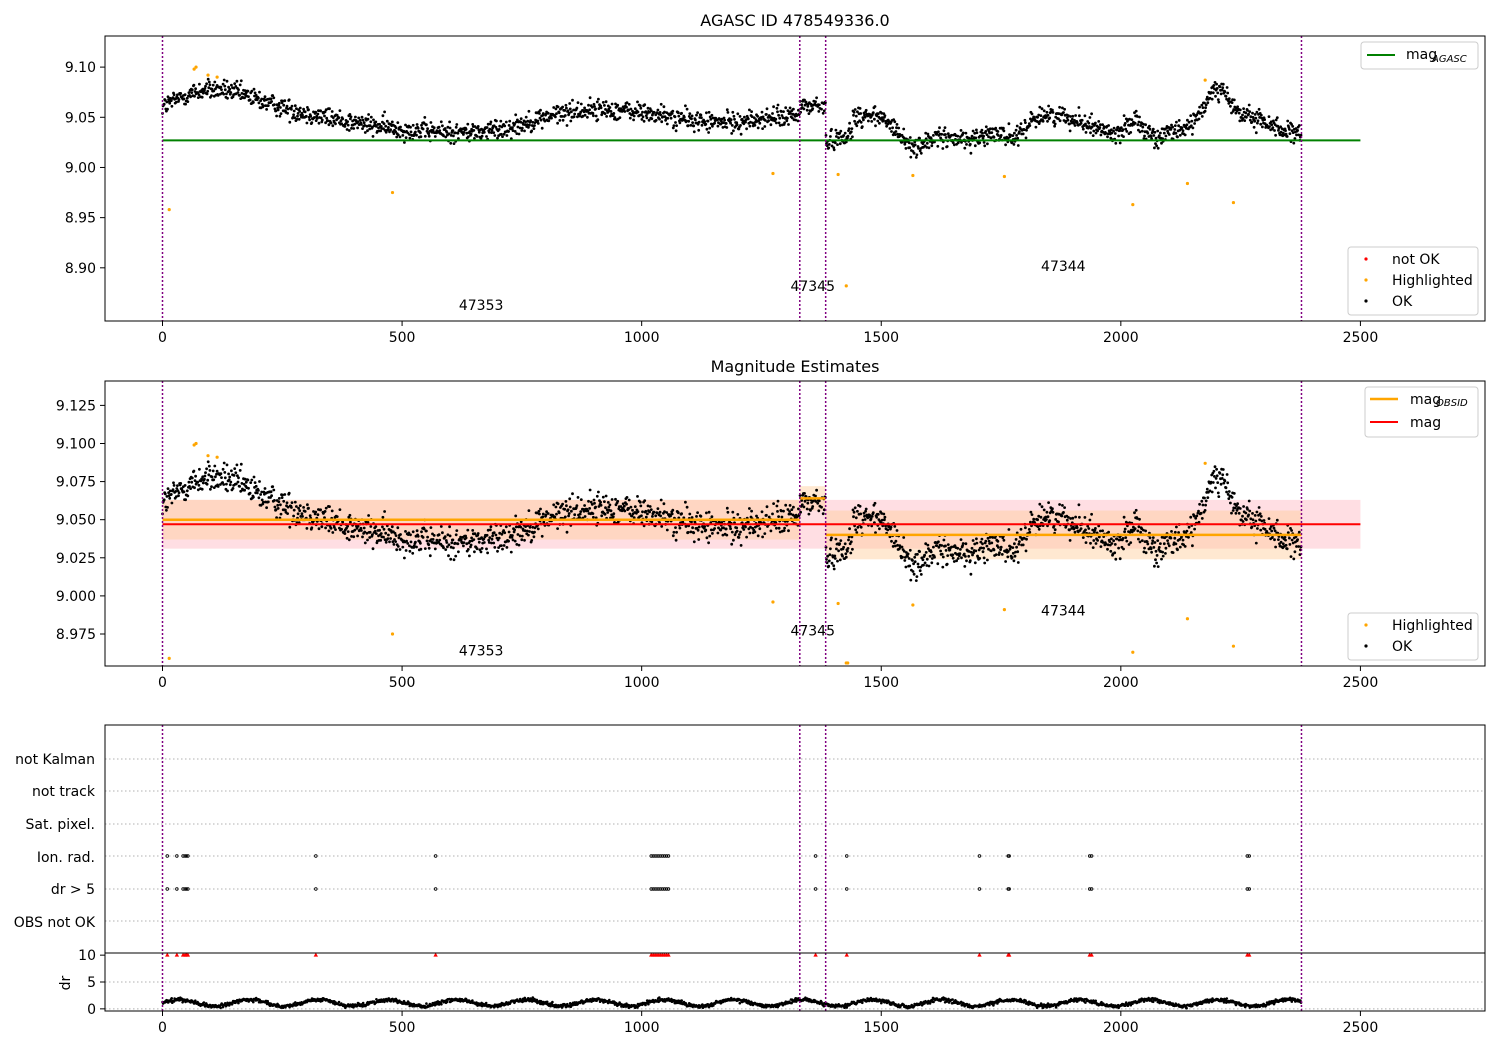  Describe the element at coordinates (913, 175) in the screenshot. I see `highlighted-point` at that location.